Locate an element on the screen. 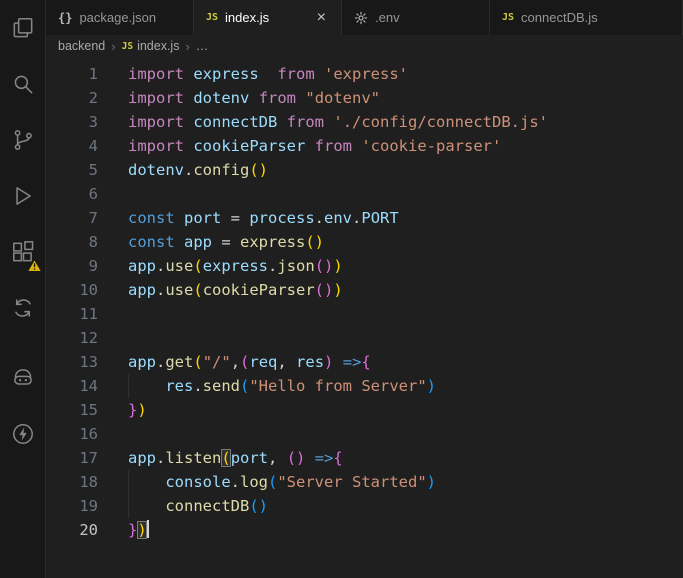  token-kw: import is located at coordinates (156, 98).